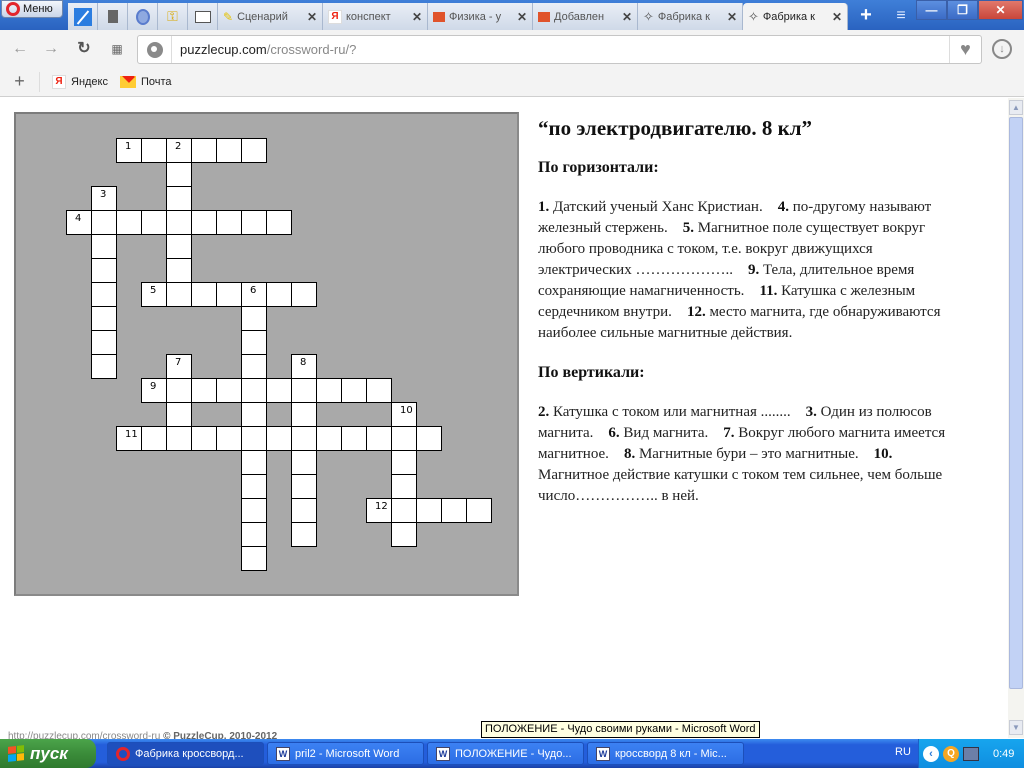 The height and width of the screenshot is (768, 1024). I want to click on crossword-cell: 8, so click(304, 366).